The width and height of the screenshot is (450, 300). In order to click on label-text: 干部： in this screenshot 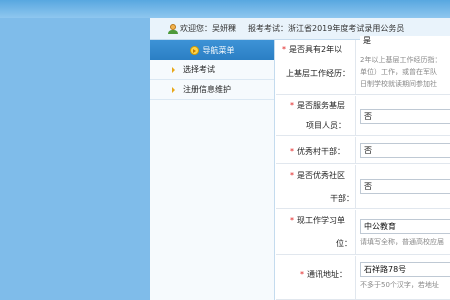, I will do `click(342, 198)`.